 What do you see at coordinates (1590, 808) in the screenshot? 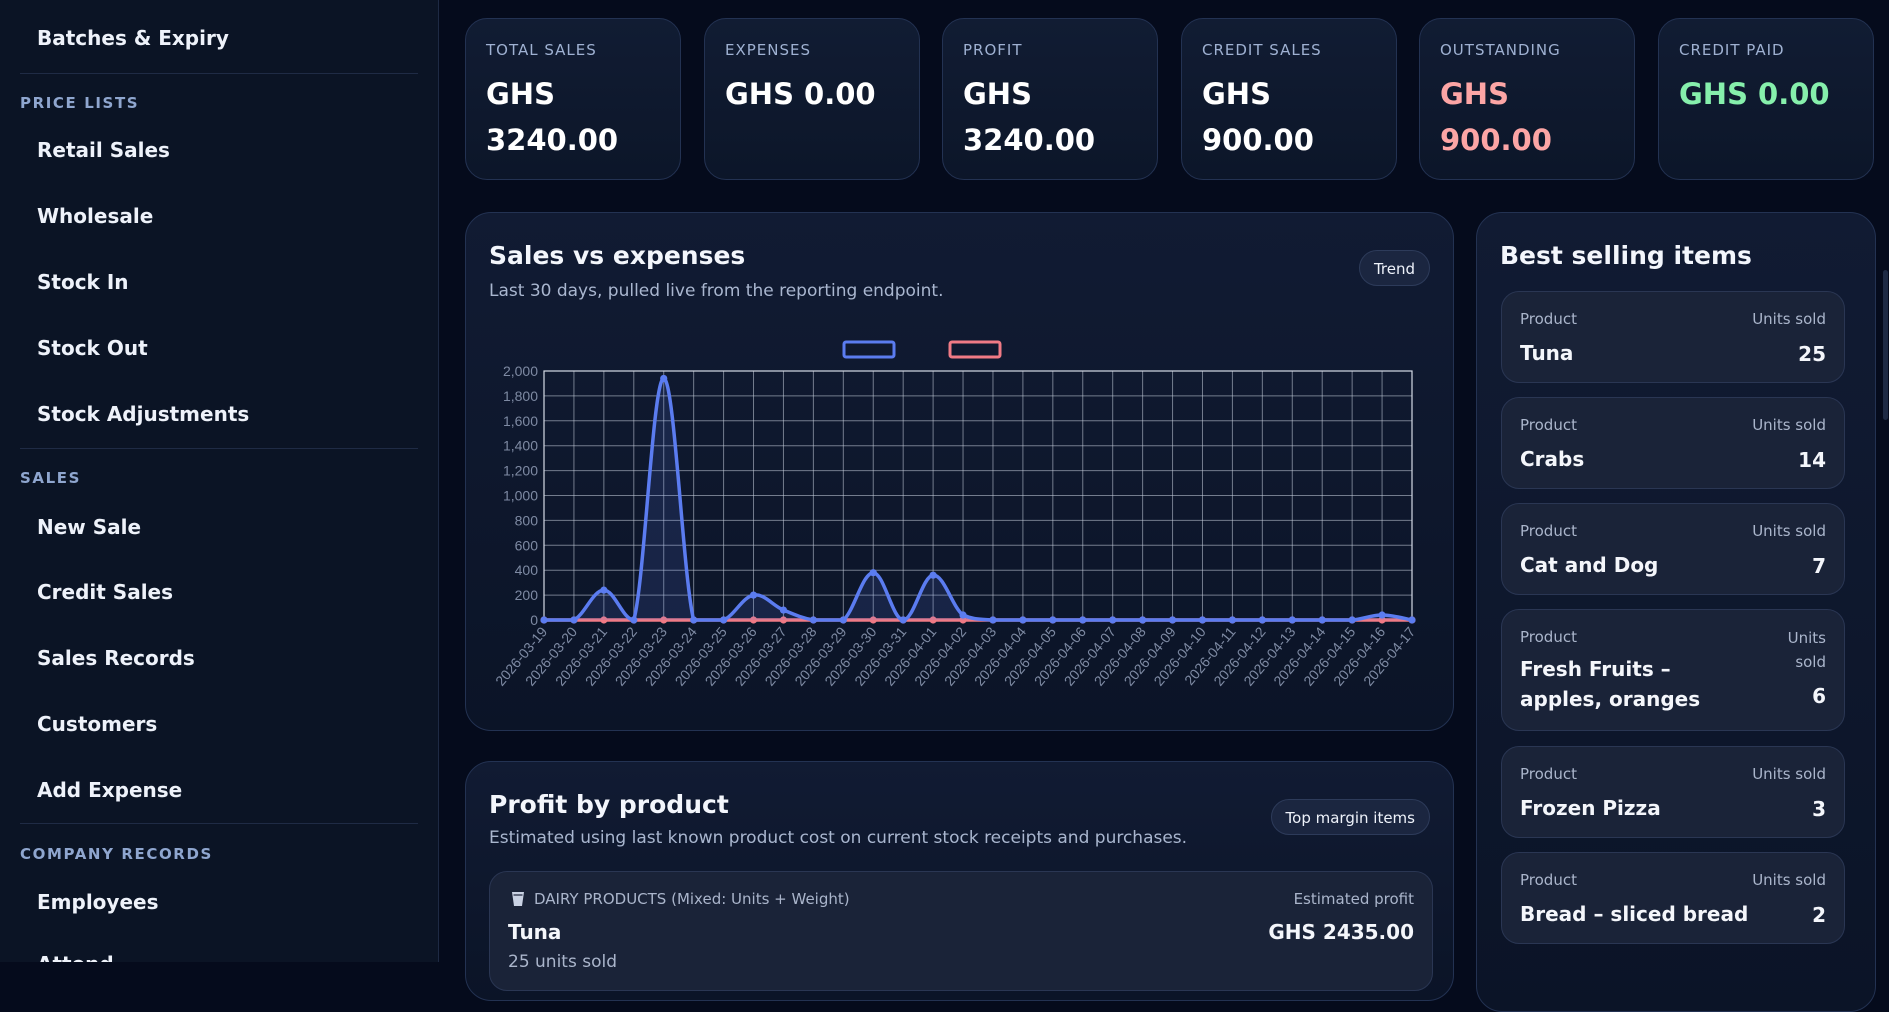
I see `product-name: Frozen Pizza` at bounding box center [1590, 808].